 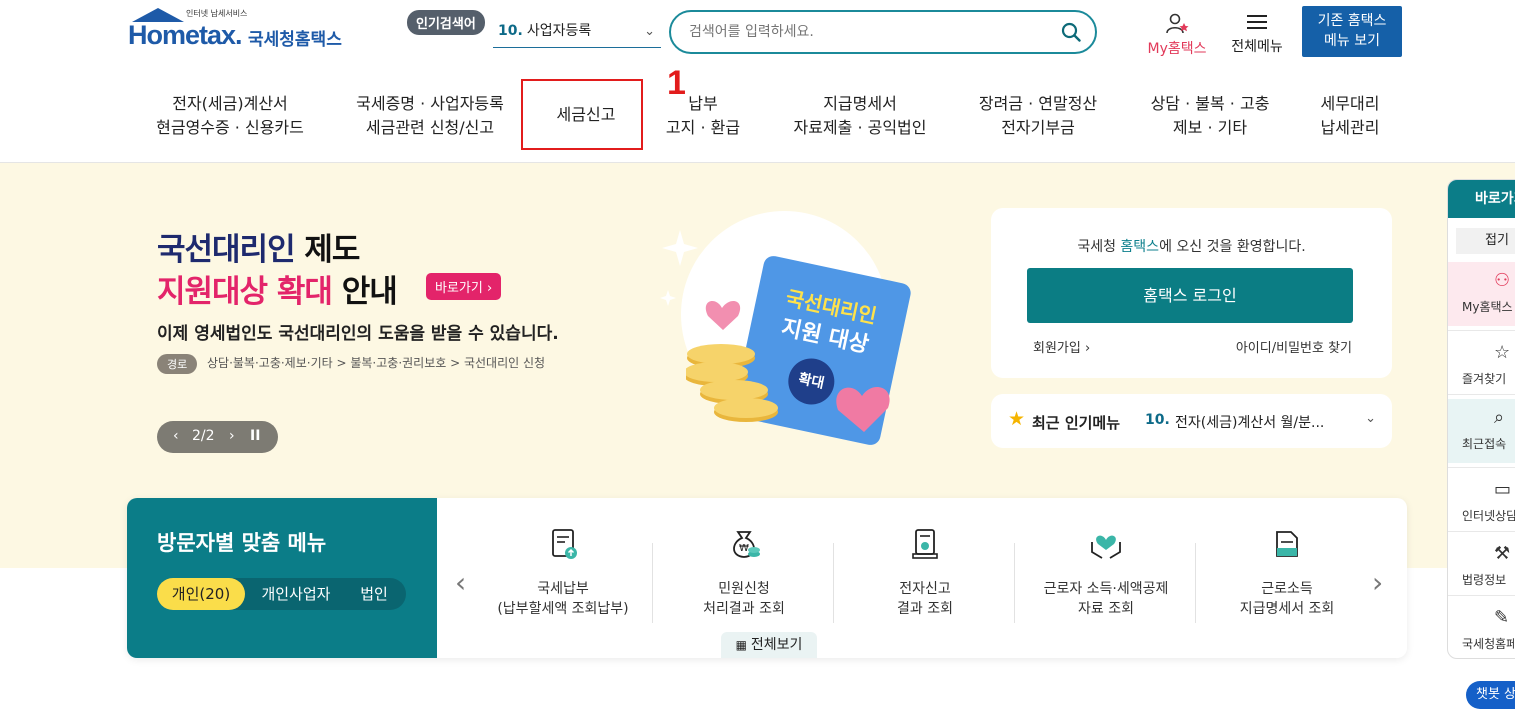 What do you see at coordinates (1502, 352) in the screenshot?
I see `star-outline-icon: ☆` at bounding box center [1502, 352].